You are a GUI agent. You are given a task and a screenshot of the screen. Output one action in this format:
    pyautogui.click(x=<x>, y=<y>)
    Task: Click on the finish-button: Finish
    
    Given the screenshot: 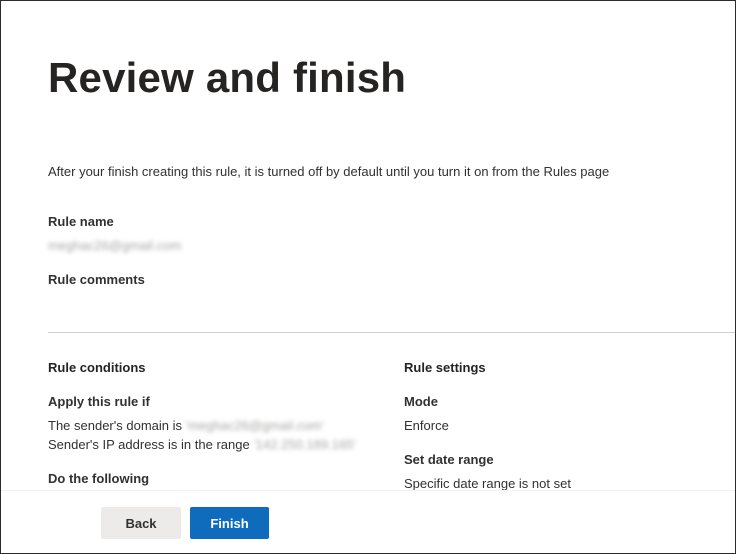 What is the action you would take?
    pyautogui.click(x=229, y=523)
    